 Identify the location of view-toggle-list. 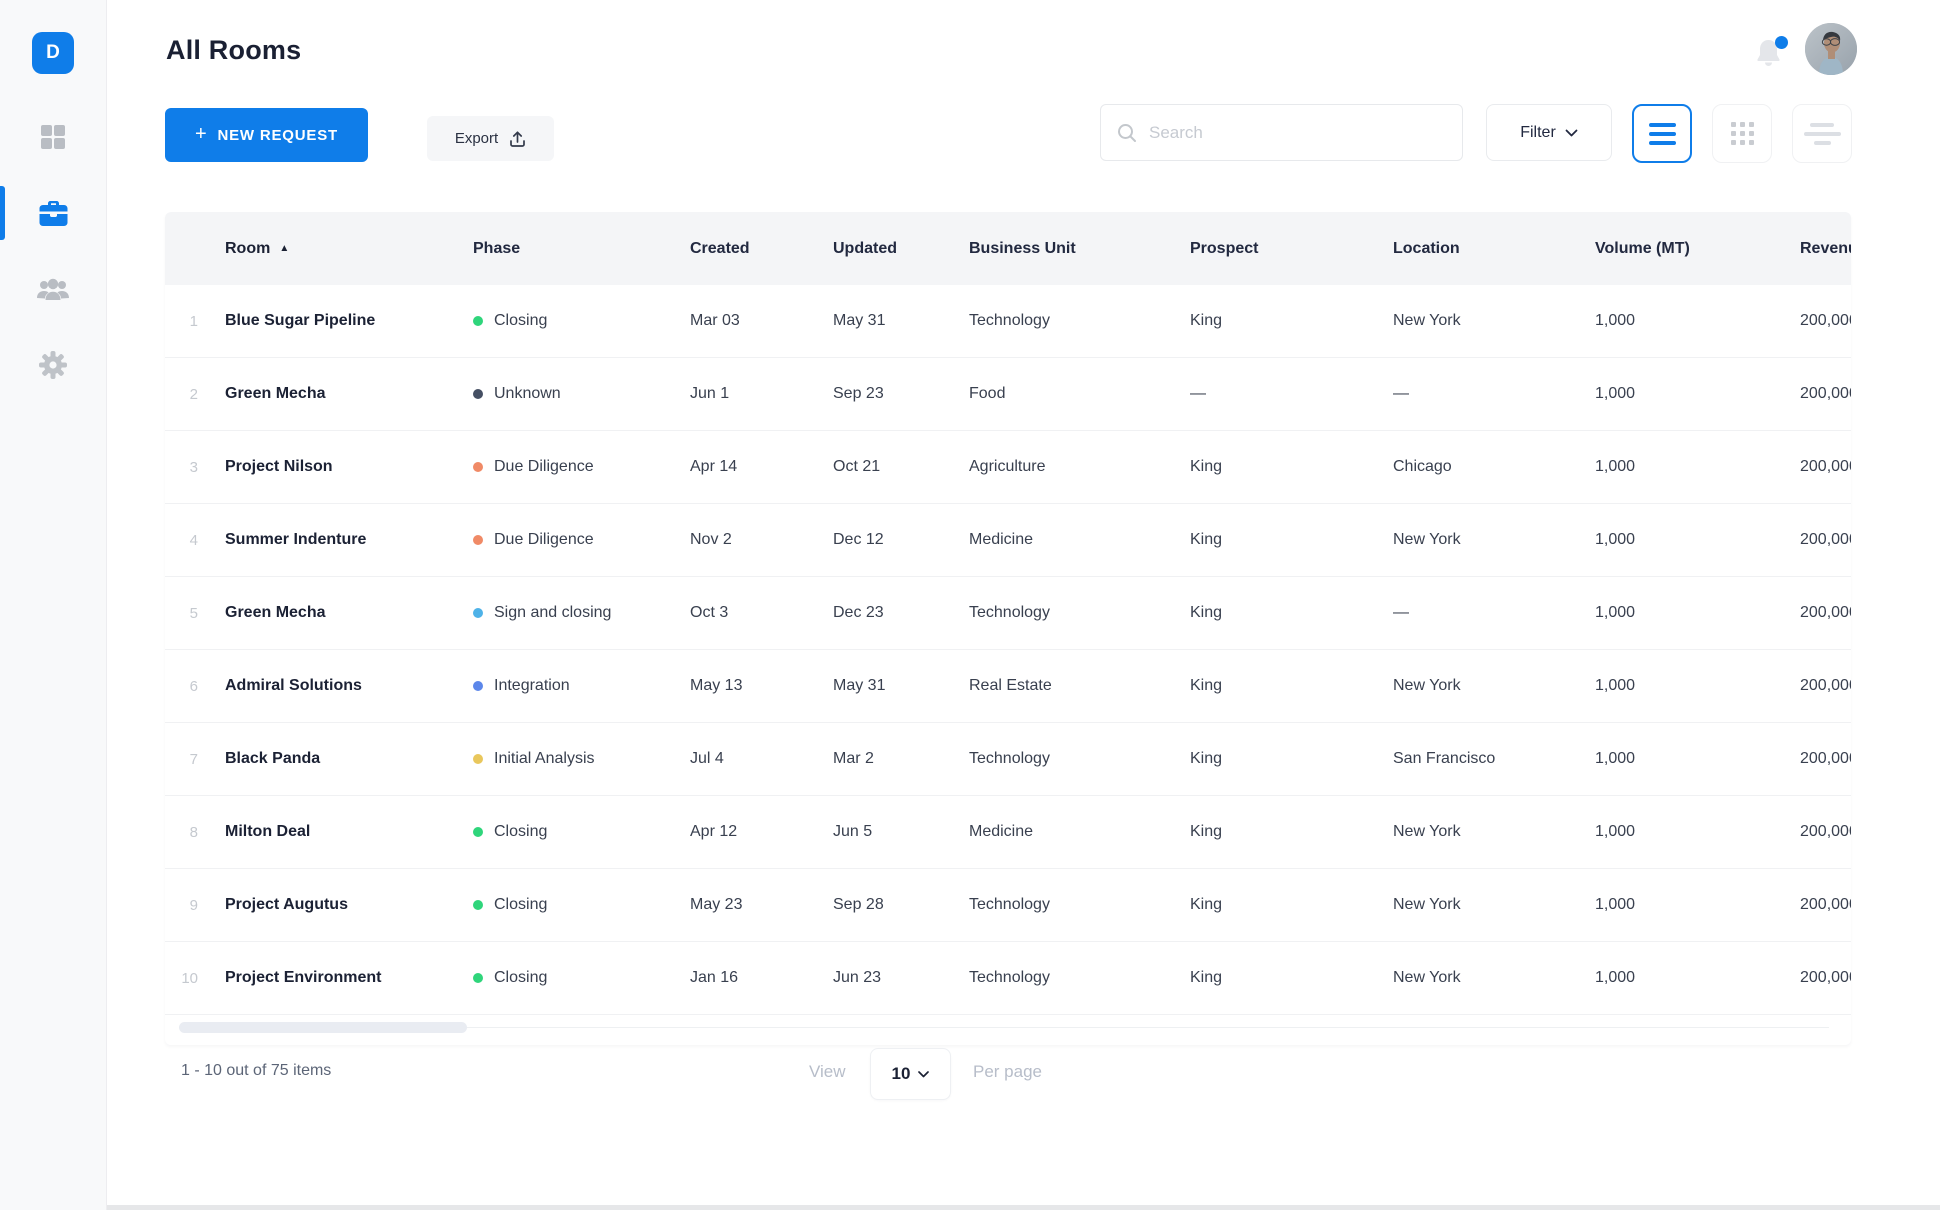
(1662, 133).